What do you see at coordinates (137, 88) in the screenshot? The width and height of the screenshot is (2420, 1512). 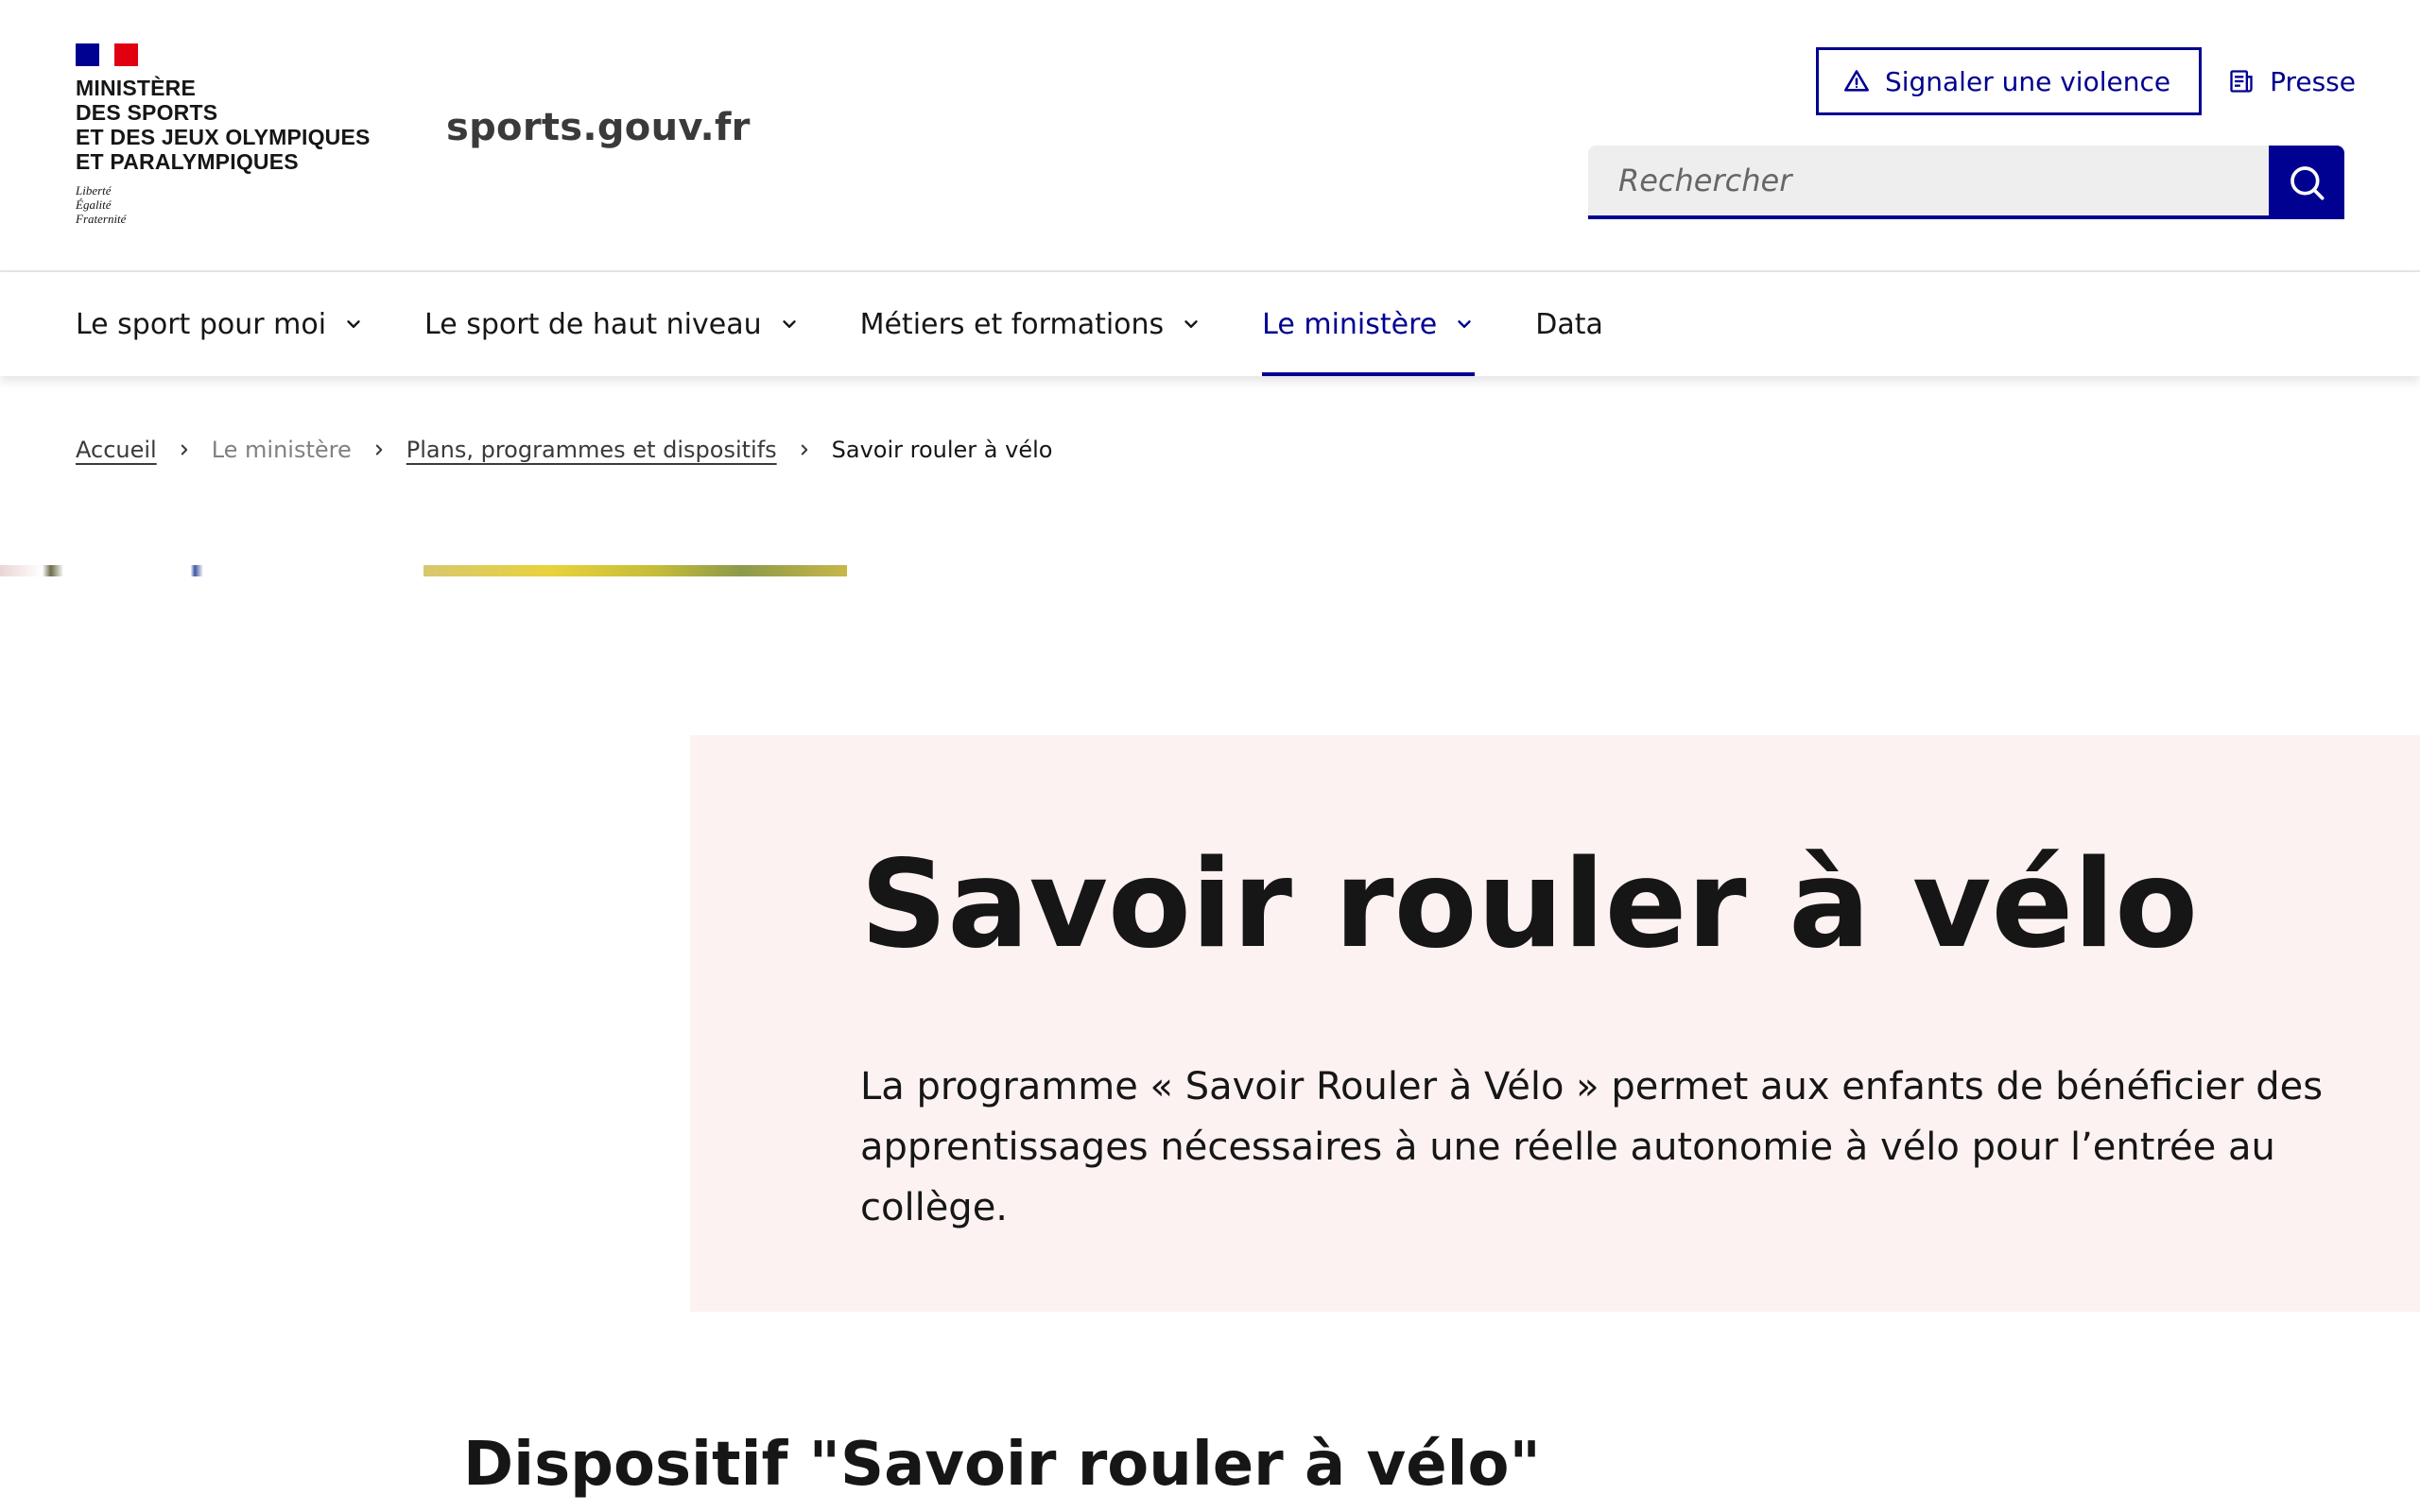 I see `ministry-line: Ministère` at bounding box center [137, 88].